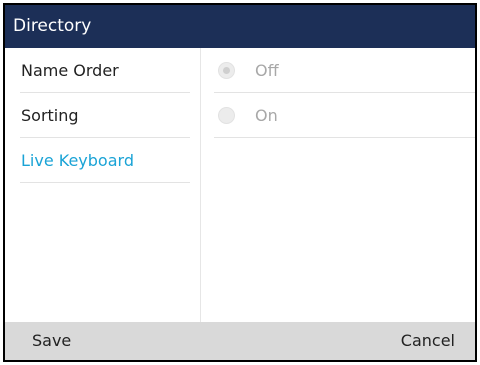 The image size is (480, 365). I want to click on radio-dot-icon, so click(226, 70).